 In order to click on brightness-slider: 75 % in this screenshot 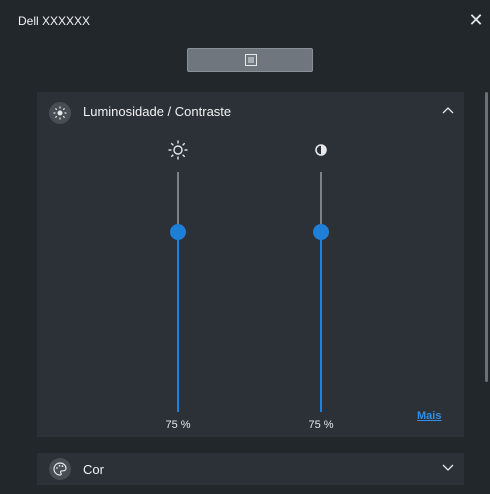, I will do `click(178, 285)`.